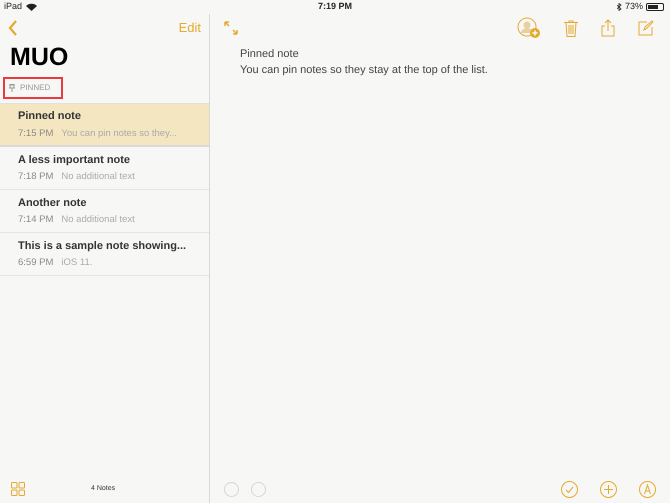 The image size is (670, 503). What do you see at coordinates (364, 70) in the screenshot?
I see `note-text-line: You can pin notes so they stay at the top of the list.` at bounding box center [364, 70].